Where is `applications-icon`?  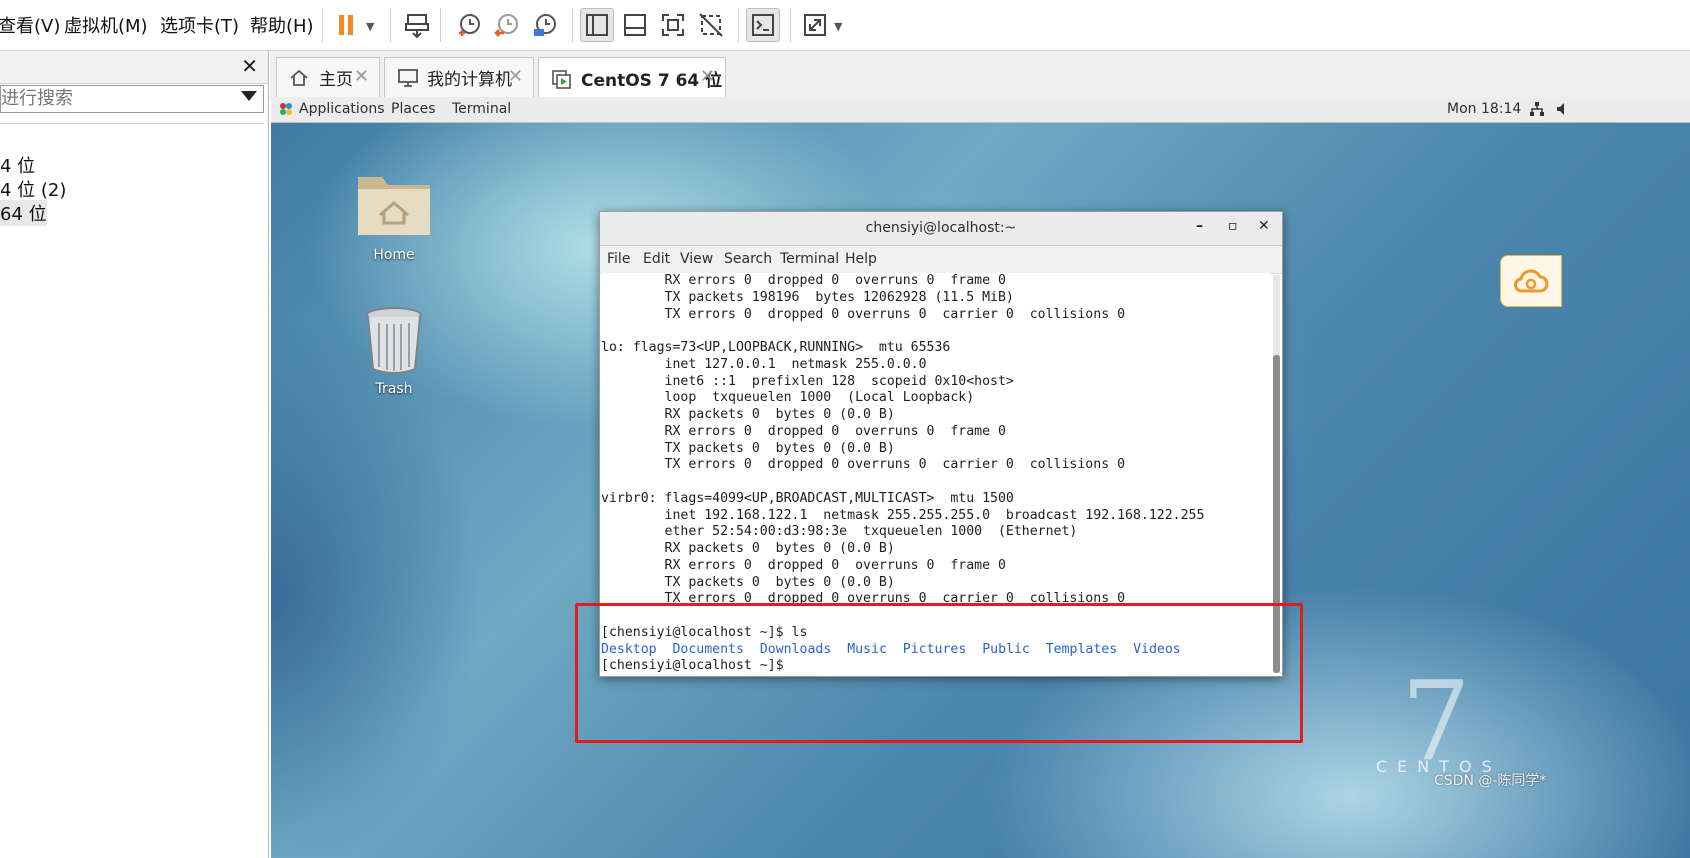 applications-icon is located at coordinates (286, 111).